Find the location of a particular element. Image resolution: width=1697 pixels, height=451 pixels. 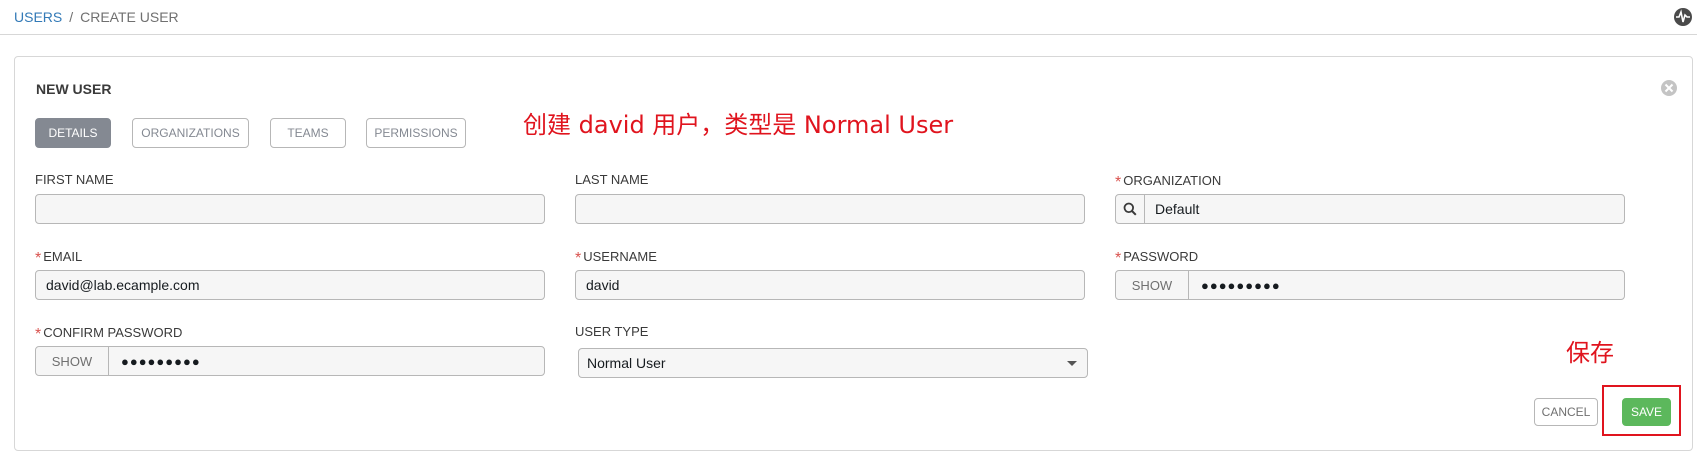

first-name-field is located at coordinates (290, 209).